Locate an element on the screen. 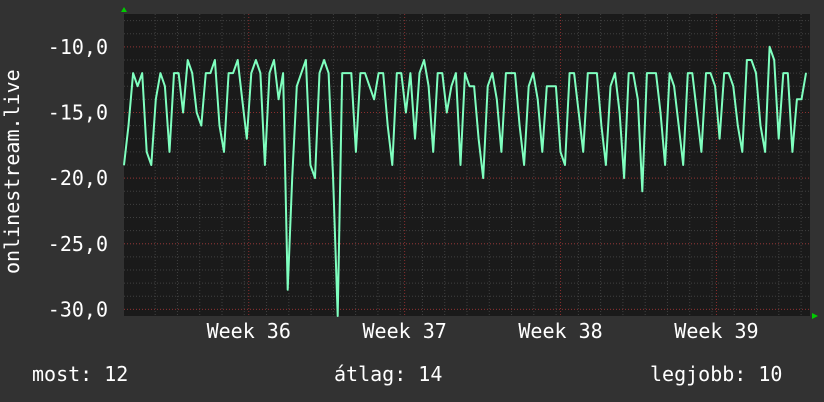  y-tick-label: -30,0 is located at coordinates (78, 309).